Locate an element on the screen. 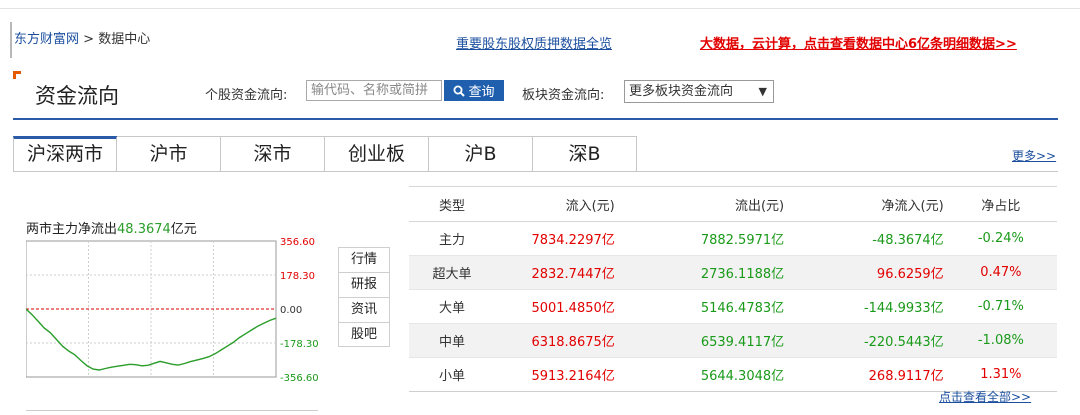 The image size is (1080, 415). row-ratio: 1.31% is located at coordinates (1000, 374).